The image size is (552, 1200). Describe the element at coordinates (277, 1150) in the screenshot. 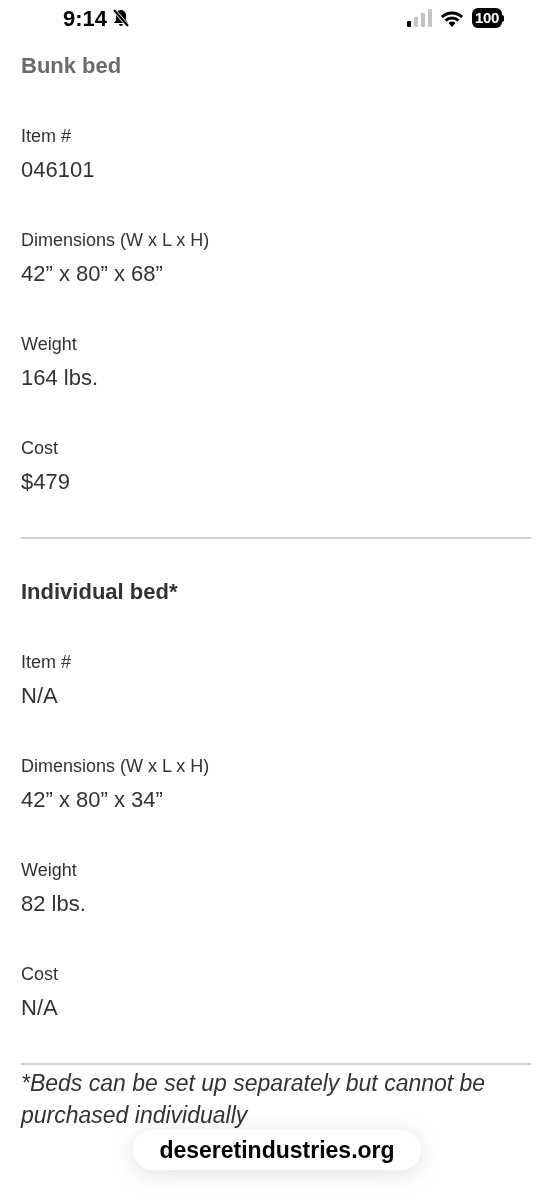

I see `address-bar: deseretindustries.org` at that location.